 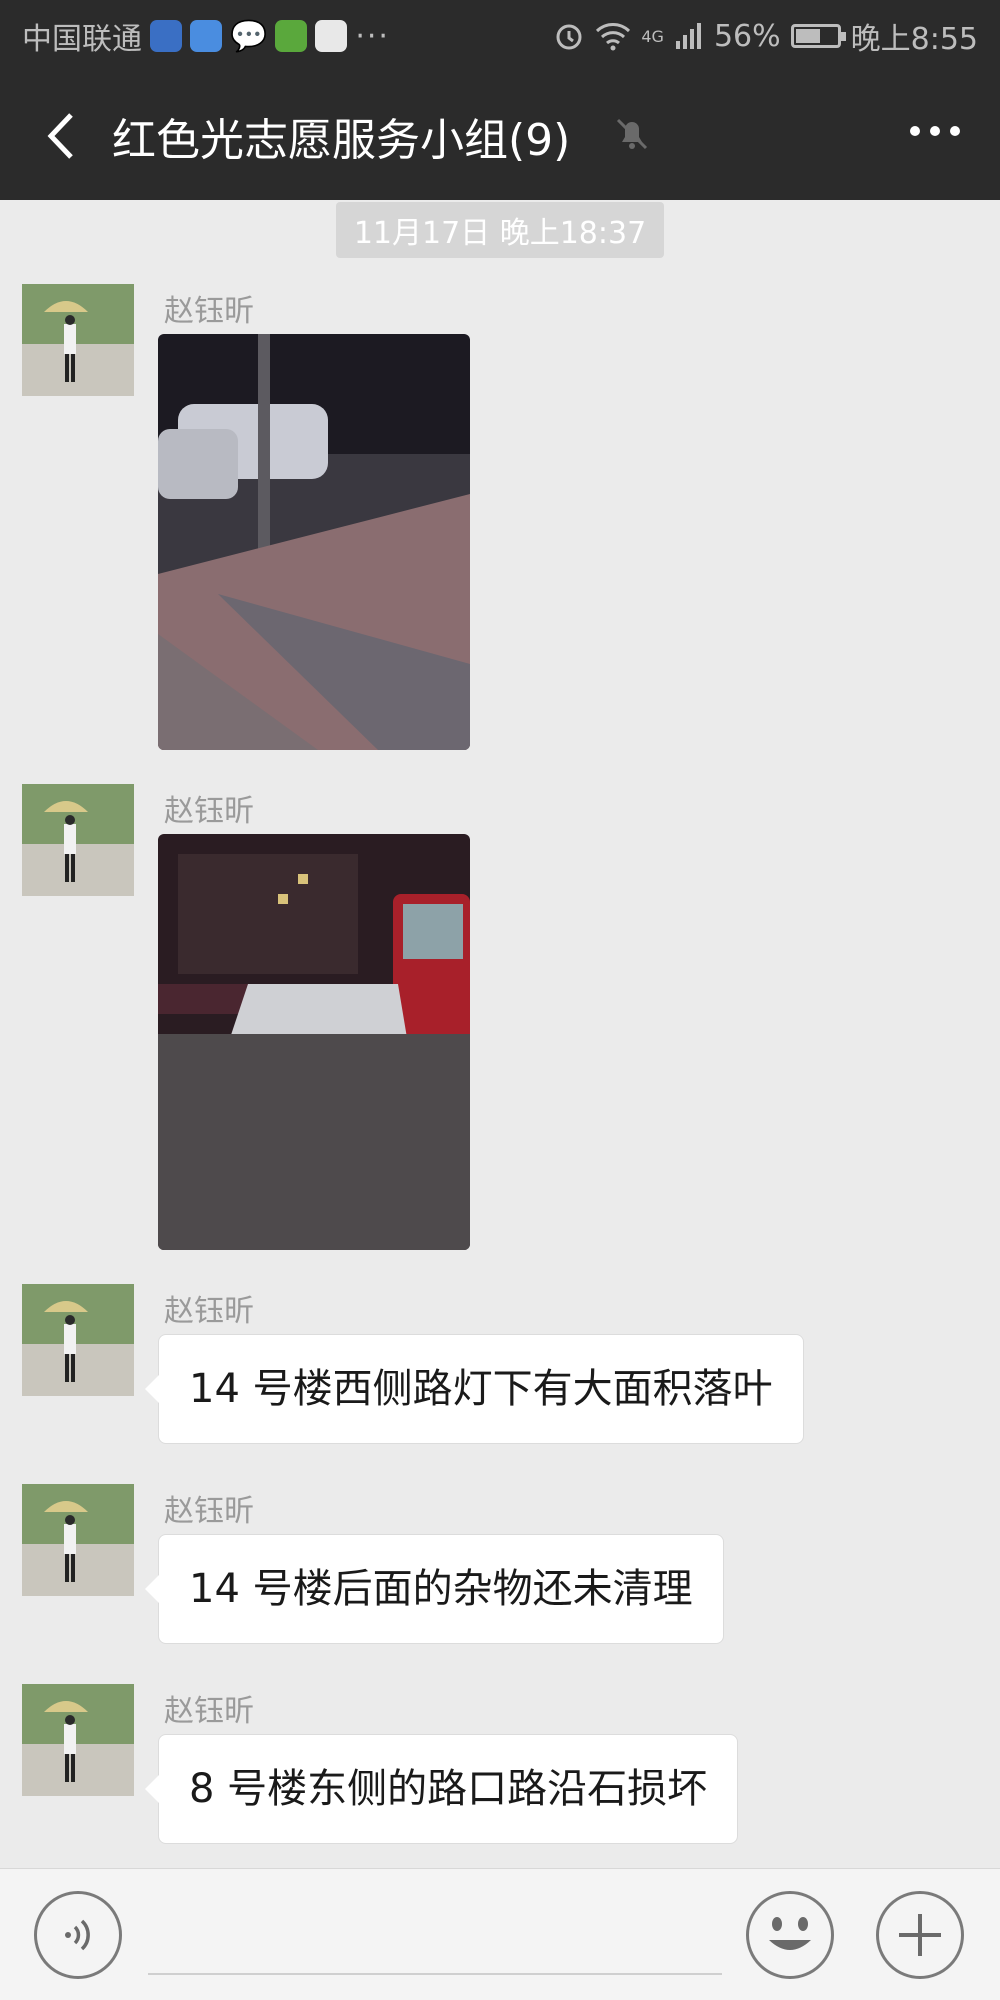 I want to click on network-type-label: 4G, so click(x=652, y=36).